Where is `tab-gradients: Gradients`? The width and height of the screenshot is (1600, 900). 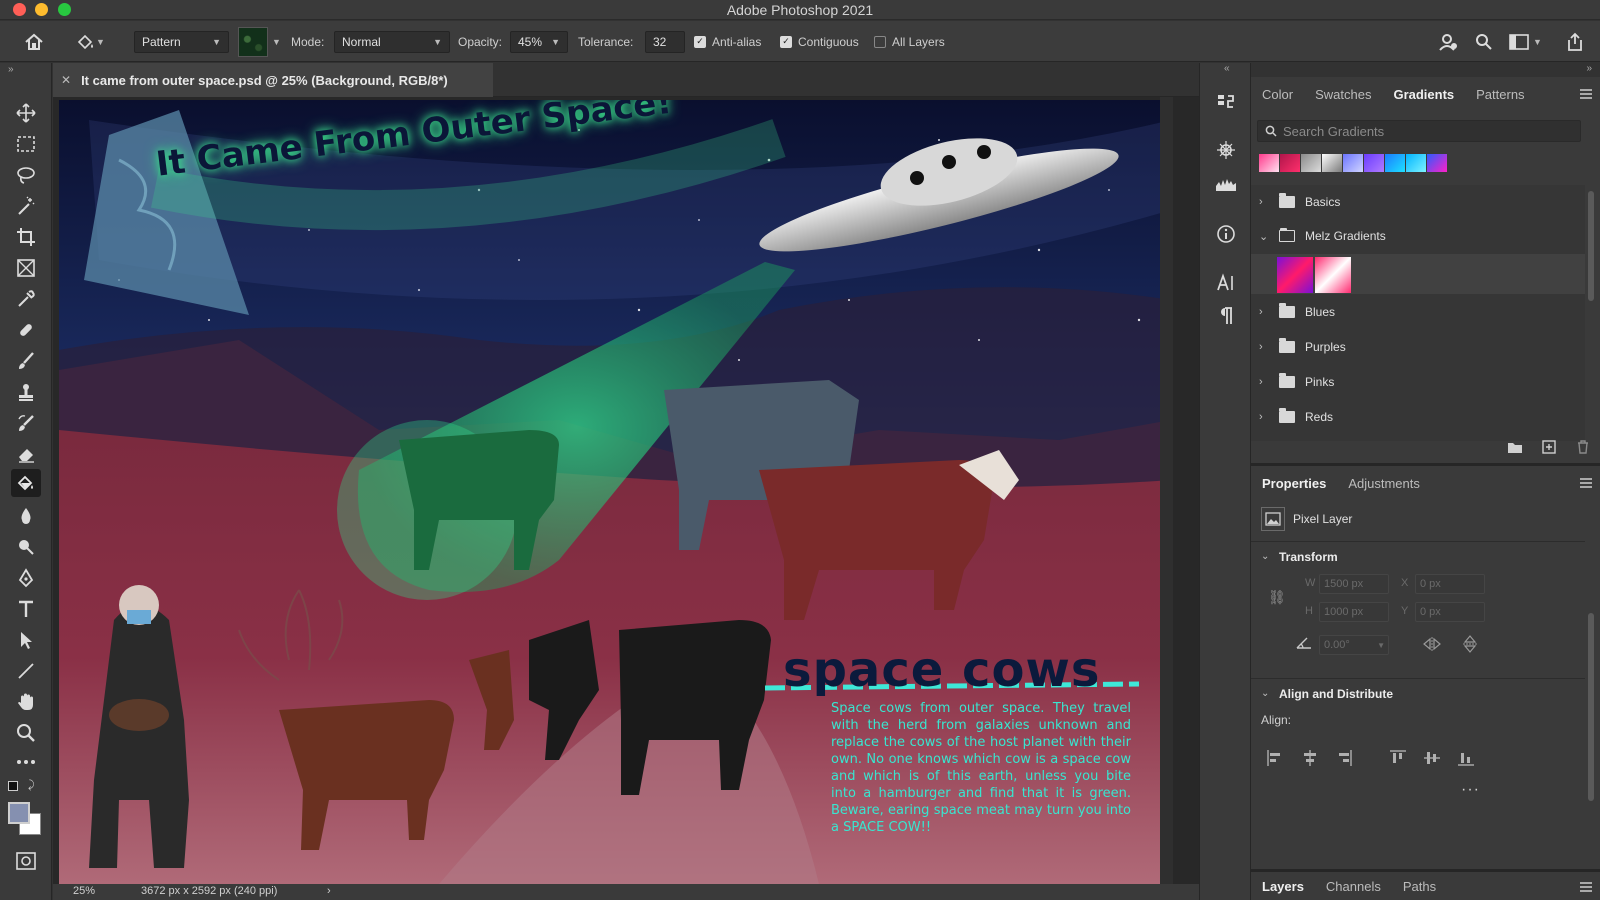
tab-gradients: Gradients is located at coordinates (1423, 94).